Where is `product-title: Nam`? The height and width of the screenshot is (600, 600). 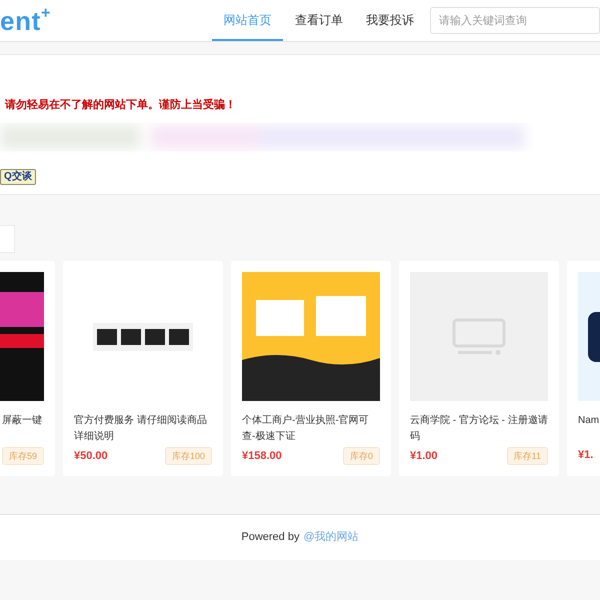
product-title: Nam is located at coordinates (589, 421).